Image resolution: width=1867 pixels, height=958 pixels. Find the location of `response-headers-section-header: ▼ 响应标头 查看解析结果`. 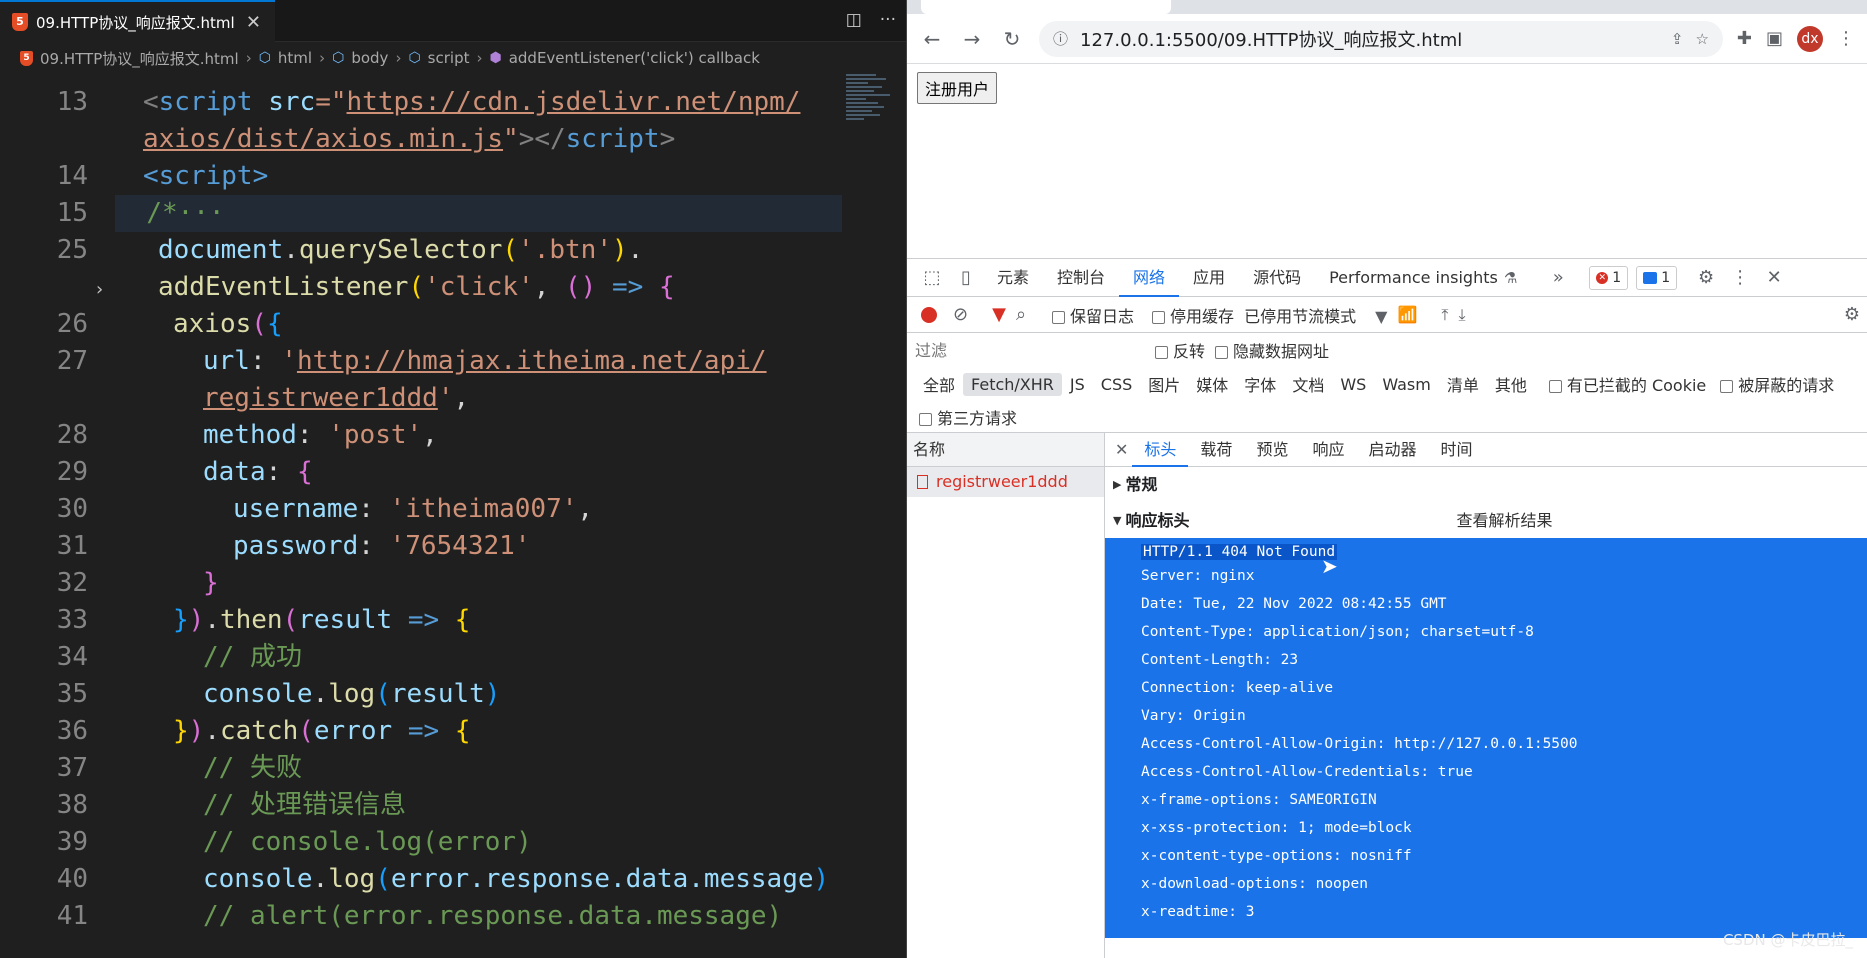

response-headers-section-header: ▼ 响应标头 查看解析结果 is located at coordinates (1486, 521).